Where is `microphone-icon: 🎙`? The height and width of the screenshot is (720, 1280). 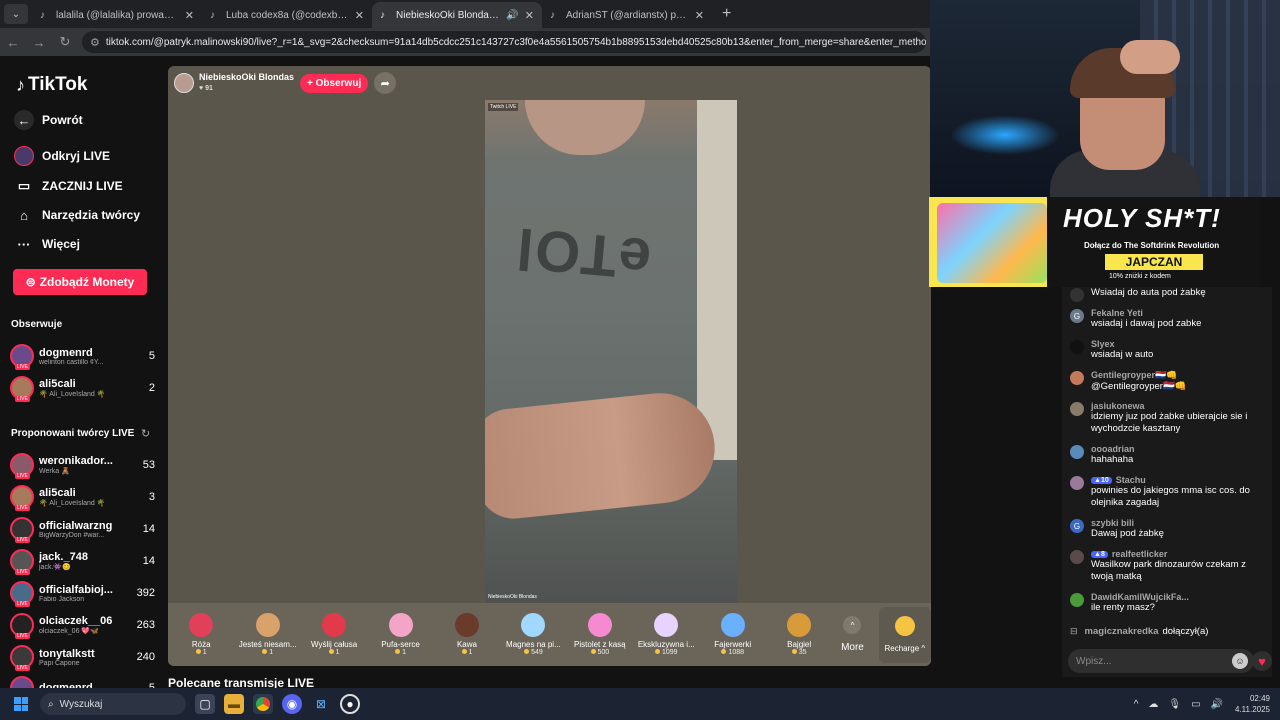
microphone-icon: 🎙 is located at coordinates (1174, 704).